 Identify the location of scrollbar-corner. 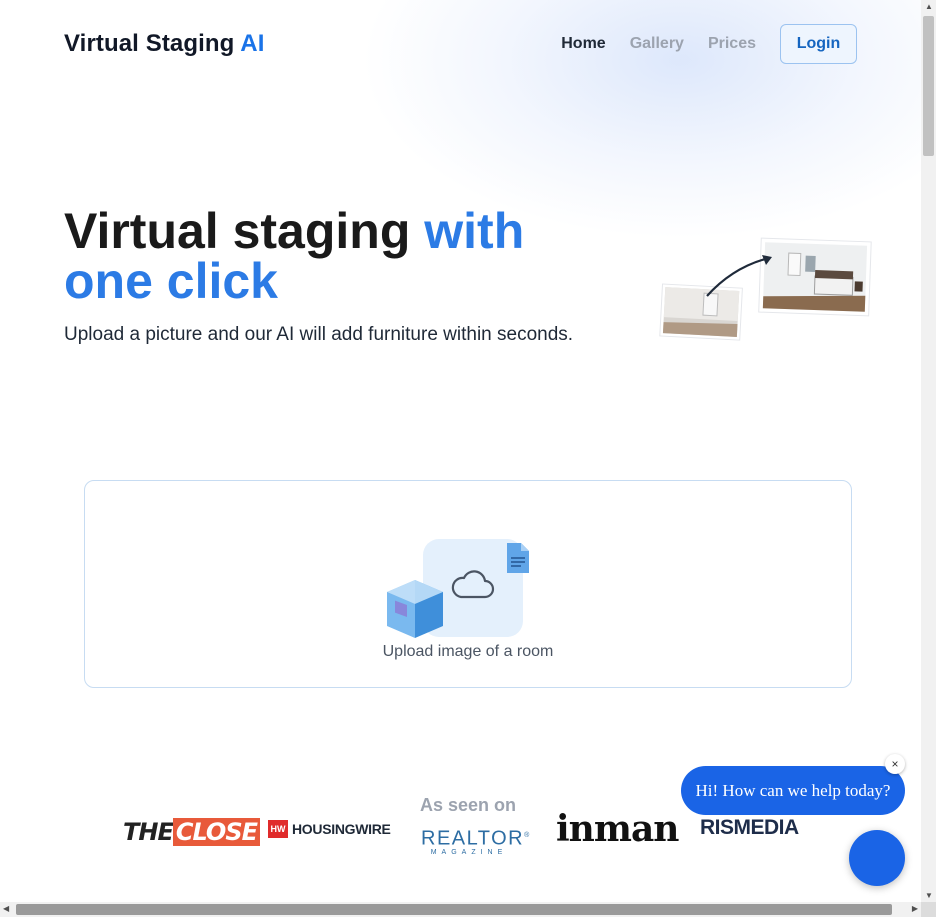
(928, 909).